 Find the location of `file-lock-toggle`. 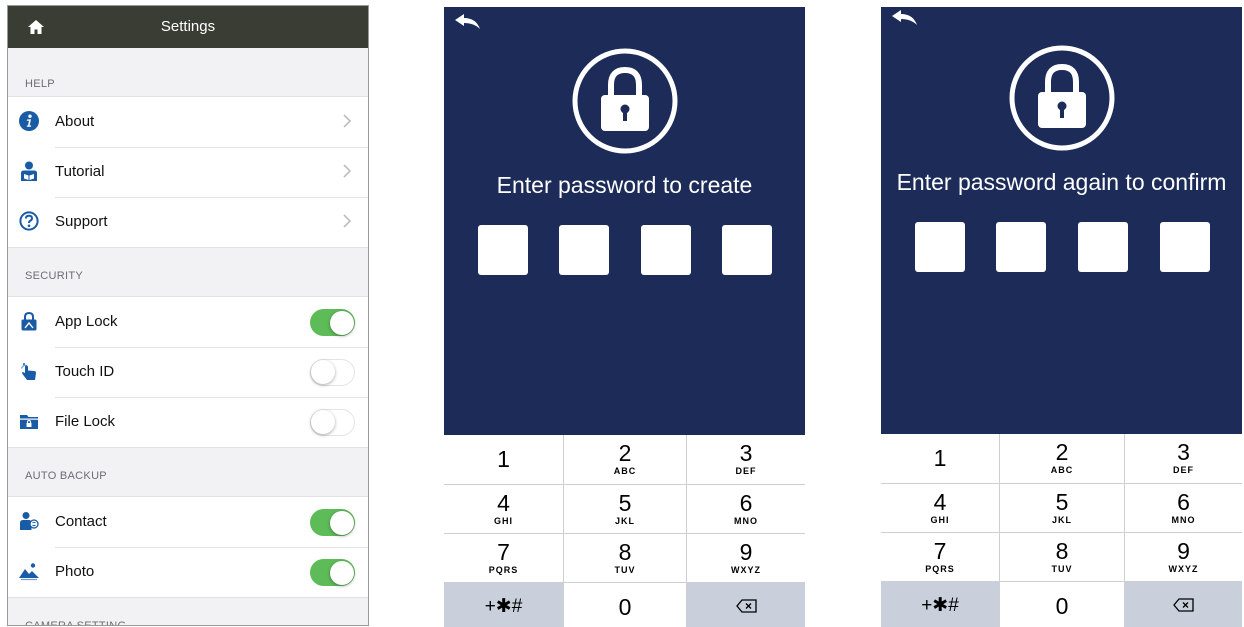

file-lock-toggle is located at coordinates (332, 422).